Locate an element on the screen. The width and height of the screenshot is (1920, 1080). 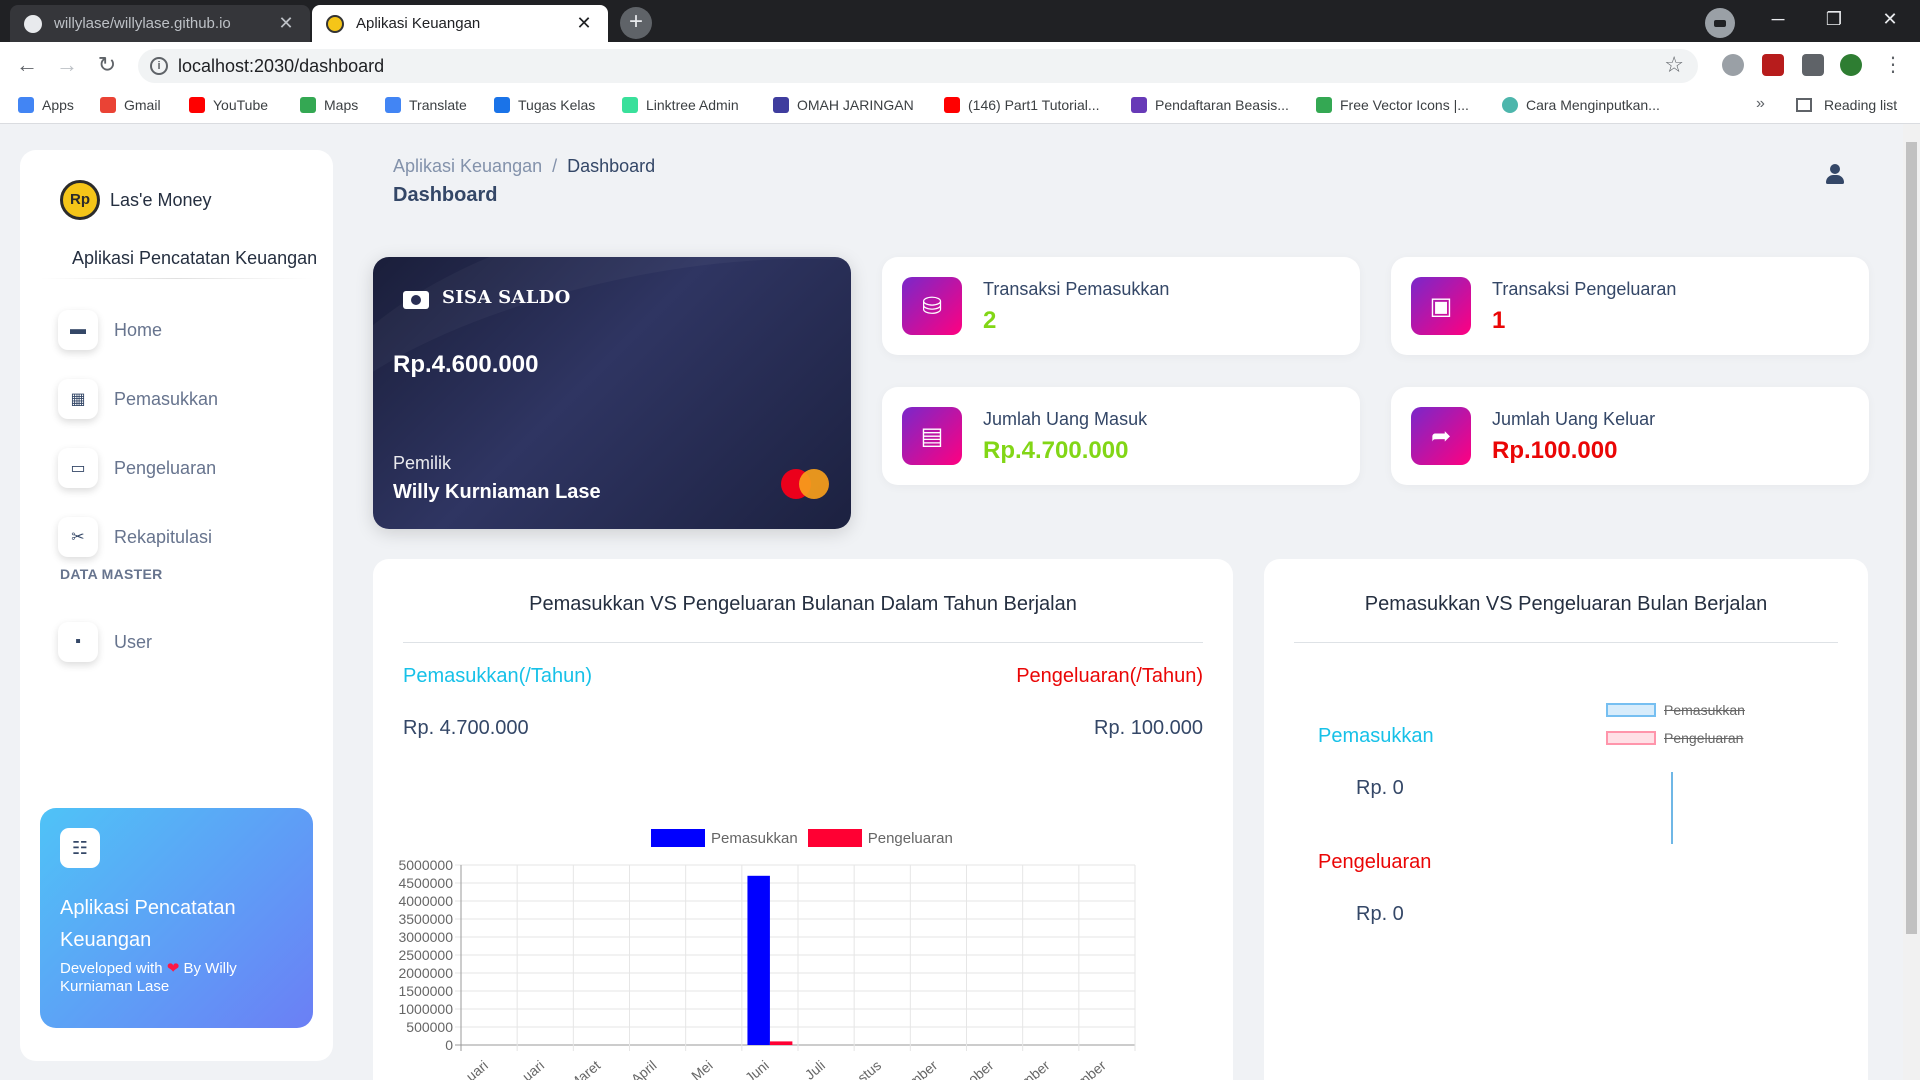
reload-icon: ↻ is located at coordinates (107, 65).